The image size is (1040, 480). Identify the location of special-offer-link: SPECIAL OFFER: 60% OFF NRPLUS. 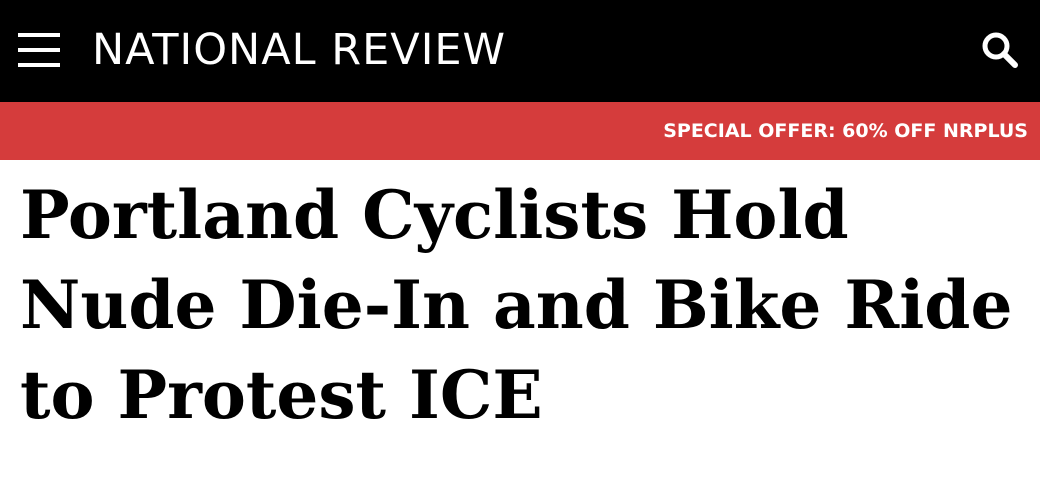
(845, 131).